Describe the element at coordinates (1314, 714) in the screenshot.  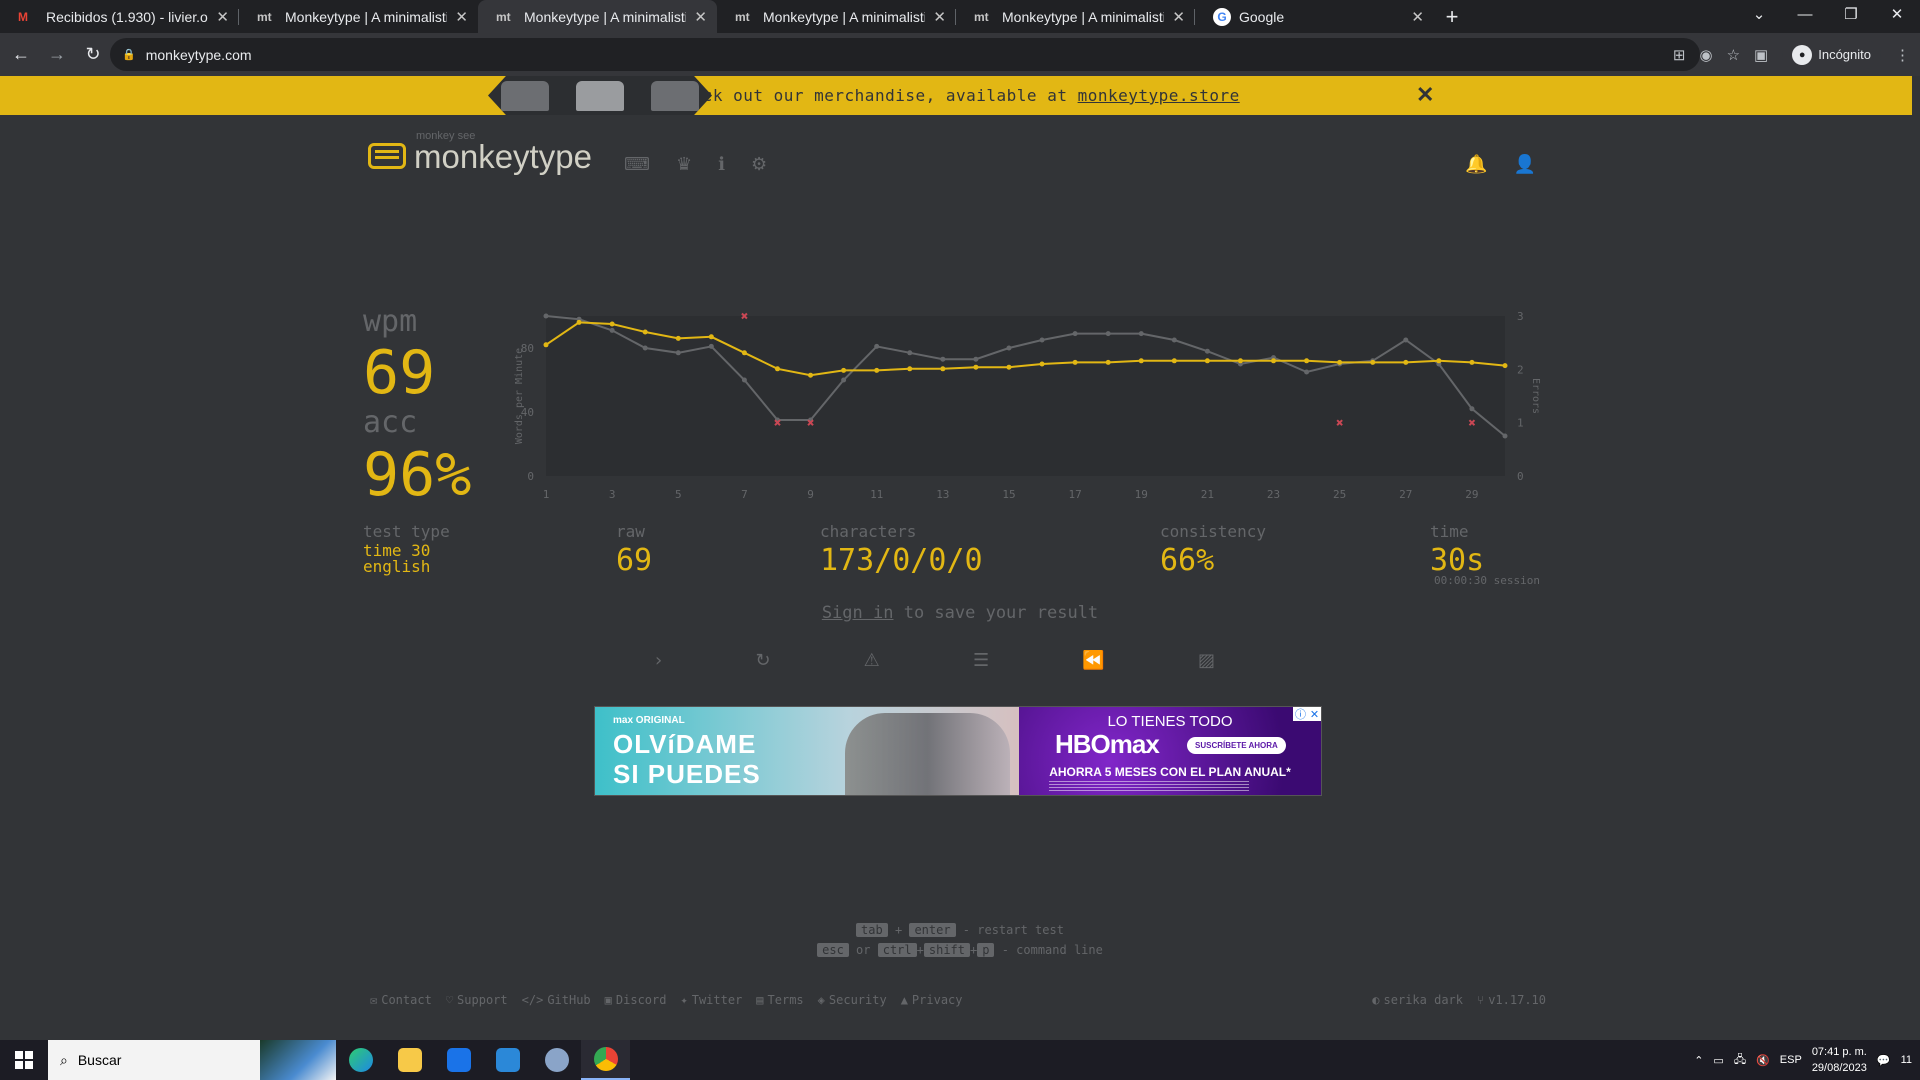
I see `ad-close-icon: ✕` at that location.